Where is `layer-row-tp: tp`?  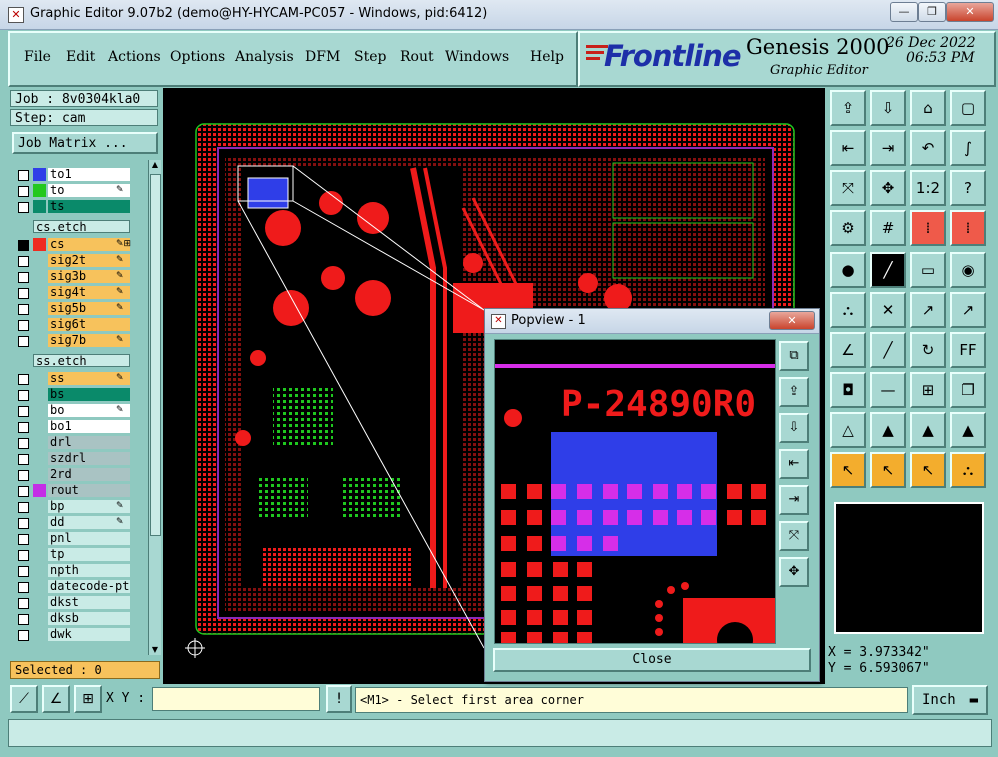
layer-row-tp: tp is located at coordinates (79, 555).